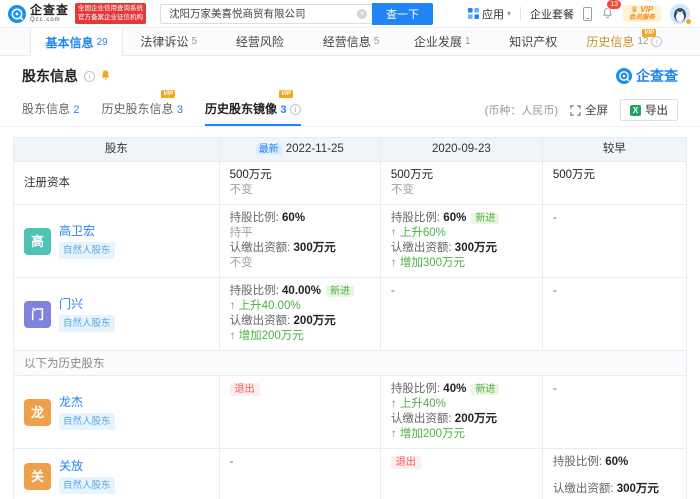 The width and height of the screenshot is (700, 499). I want to click on nav-tab-label: 基本信息, so click(69, 42).